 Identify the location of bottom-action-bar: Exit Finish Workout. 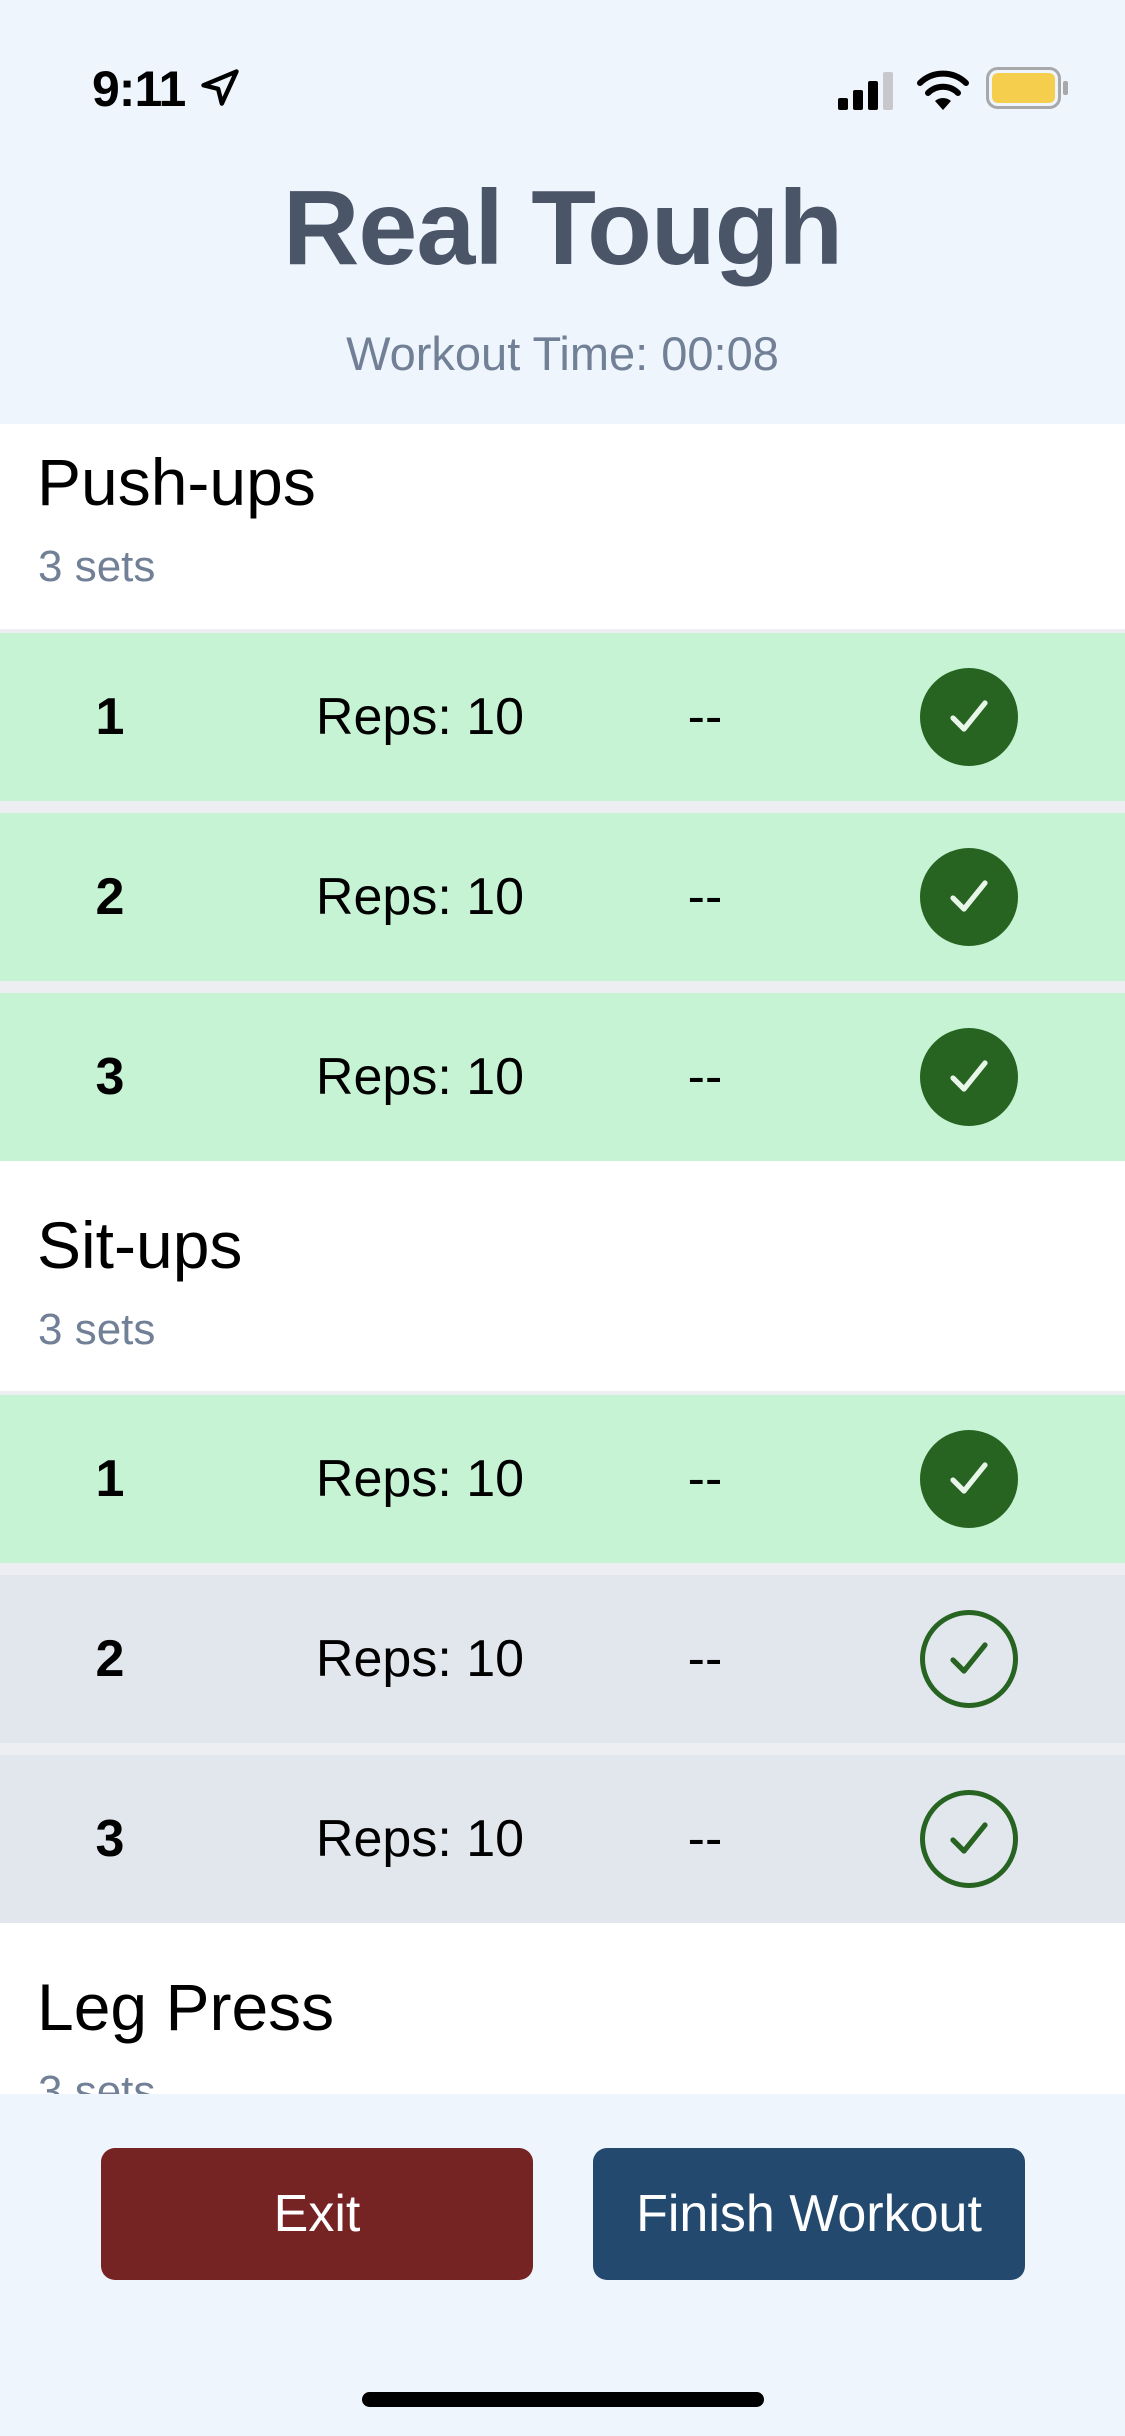
(562, 2265).